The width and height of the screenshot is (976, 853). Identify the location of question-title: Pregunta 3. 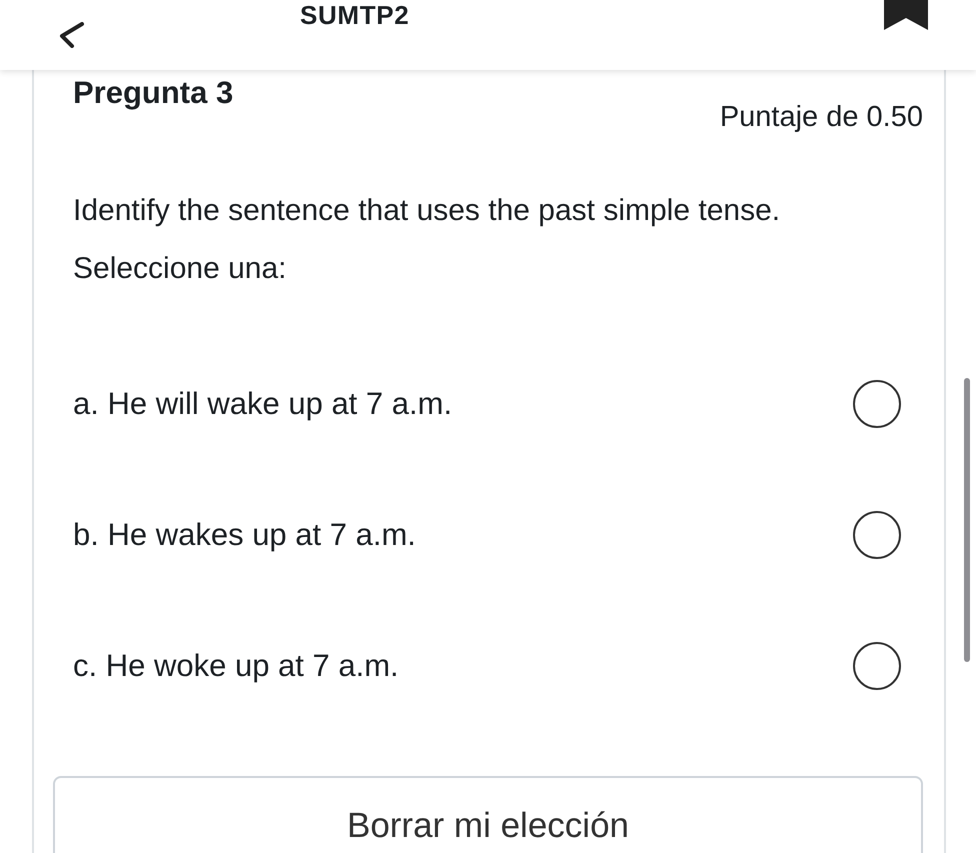
(153, 93).